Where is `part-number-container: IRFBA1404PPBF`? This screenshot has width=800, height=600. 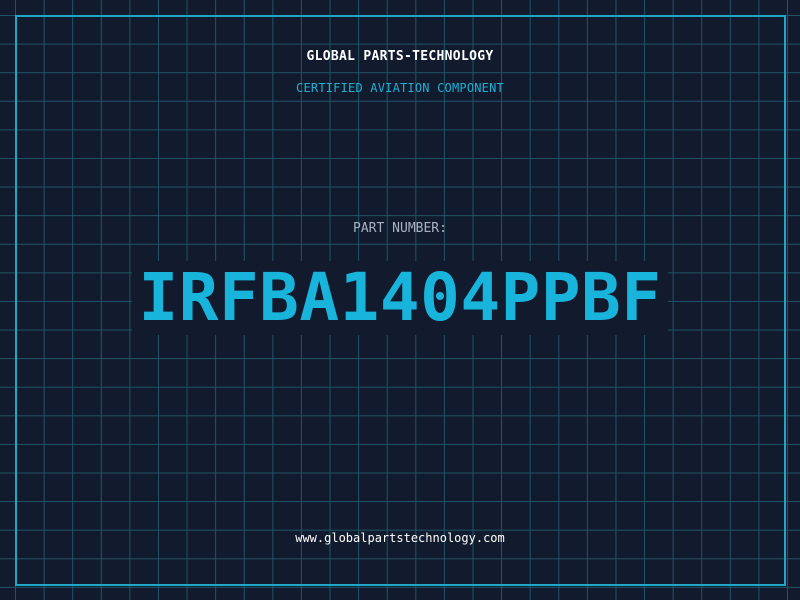
part-number-container: IRFBA1404PPBF is located at coordinates (400, 298).